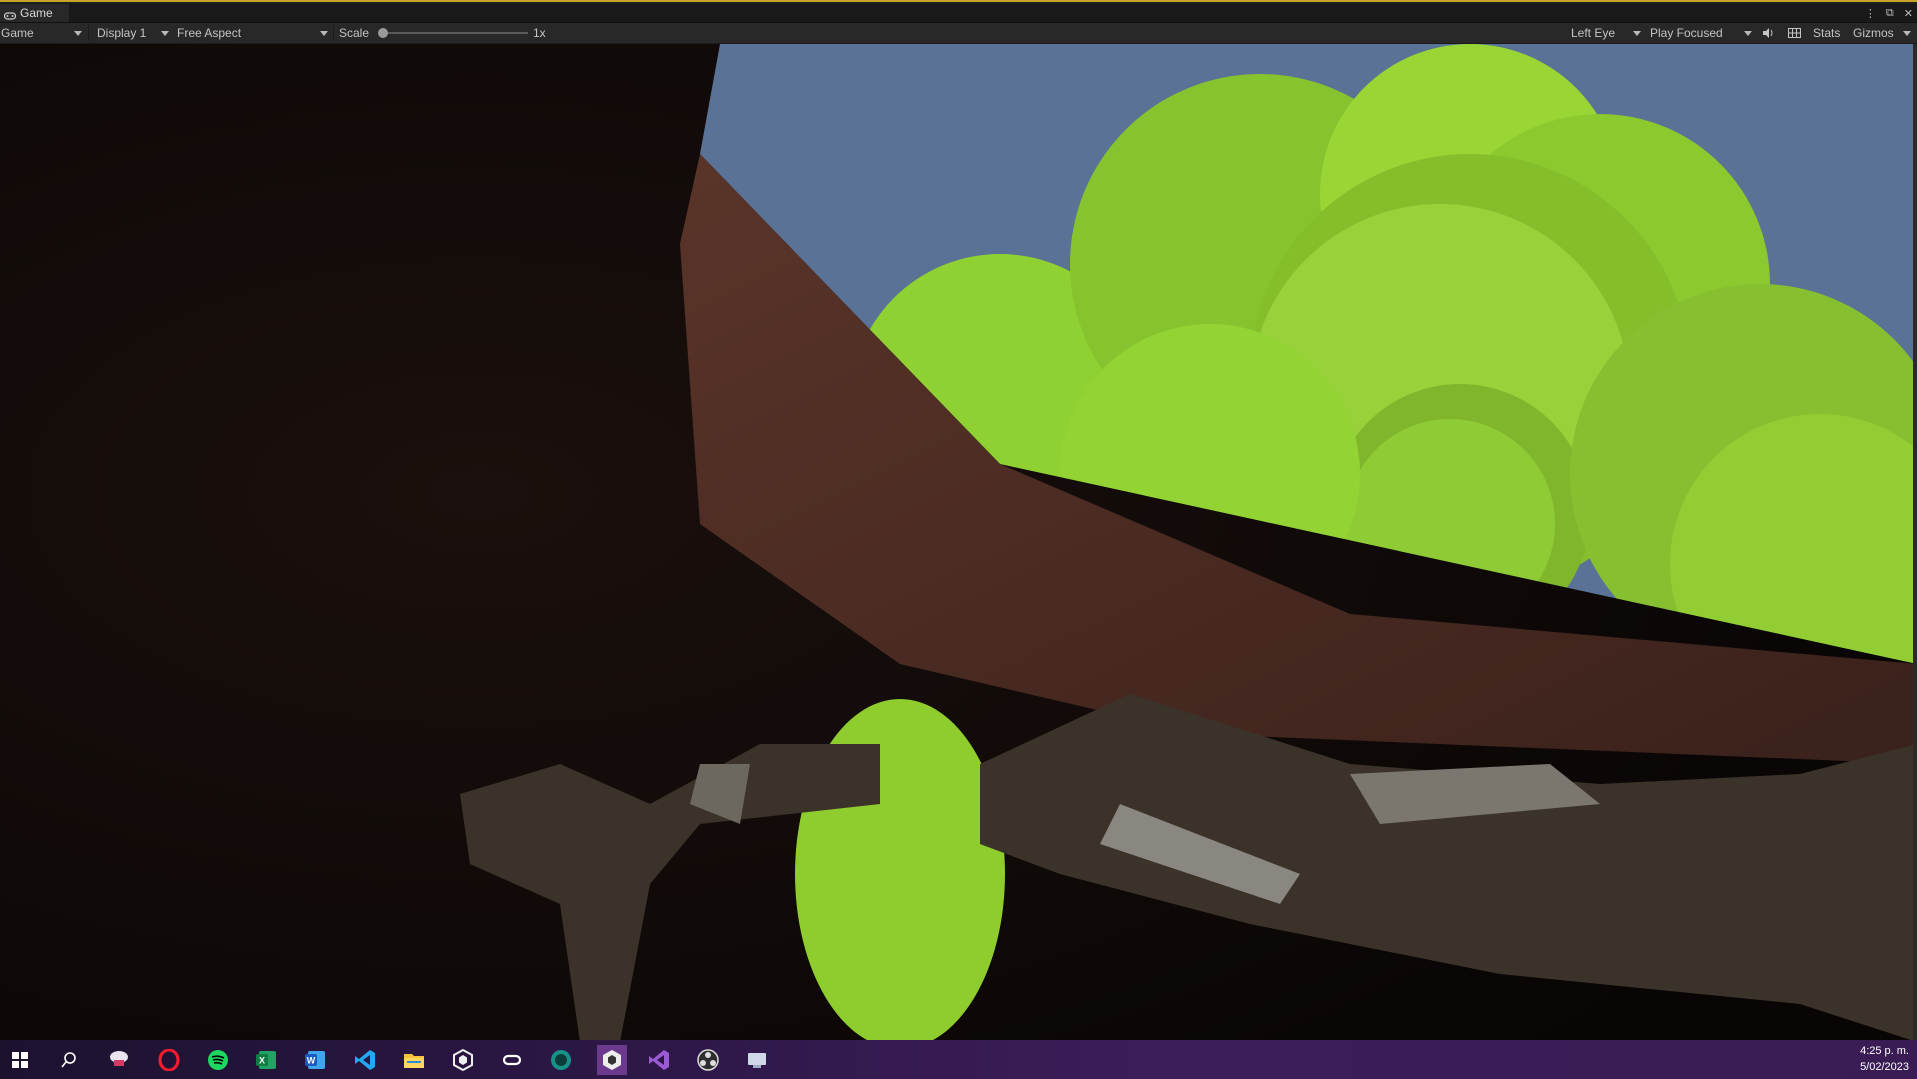 This screenshot has height=1079, width=1917. I want to click on maximize-icon: ⧉, so click(1890, 13).